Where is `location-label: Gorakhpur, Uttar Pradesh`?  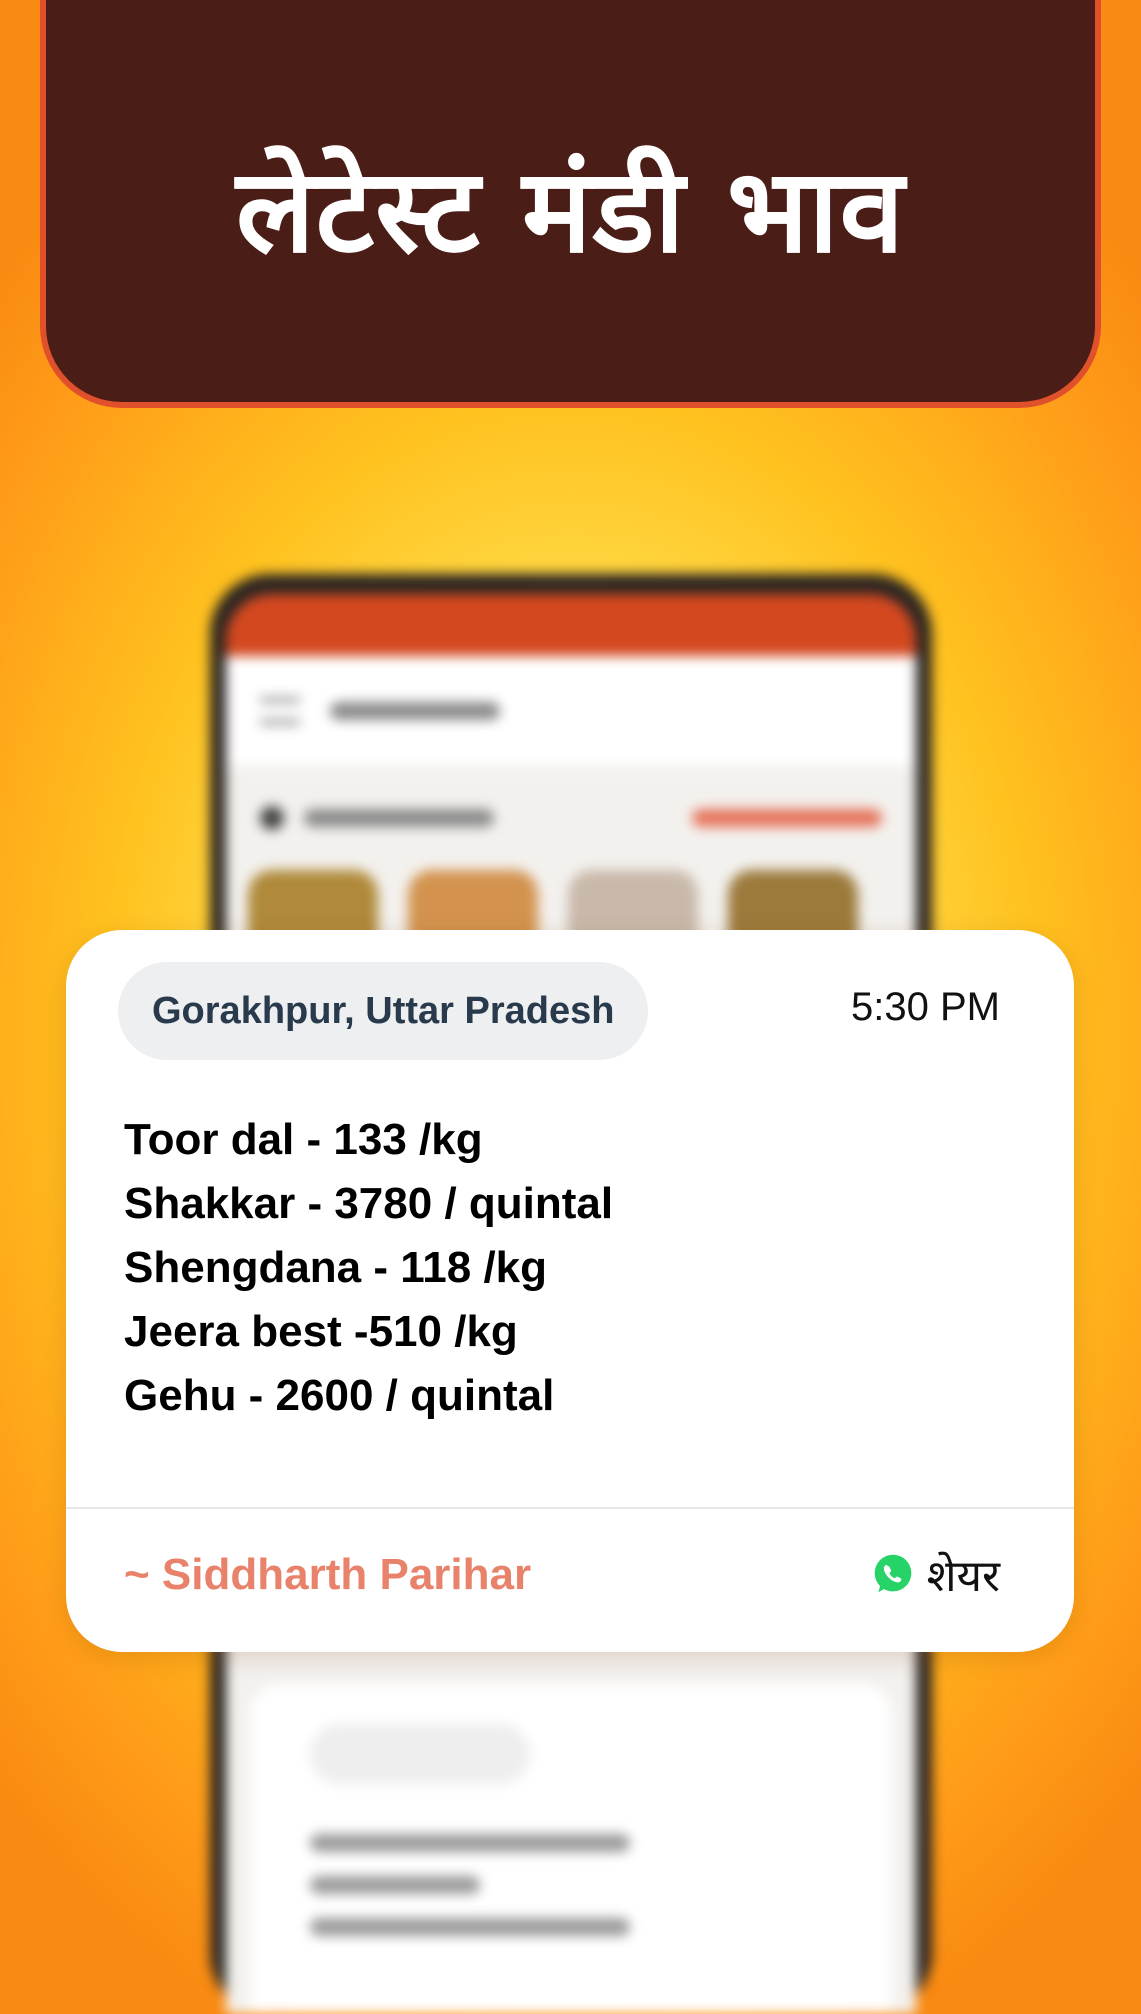 location-label: Gorakhpur, Uttar Pradesh is located at coordinates (383, 1010).